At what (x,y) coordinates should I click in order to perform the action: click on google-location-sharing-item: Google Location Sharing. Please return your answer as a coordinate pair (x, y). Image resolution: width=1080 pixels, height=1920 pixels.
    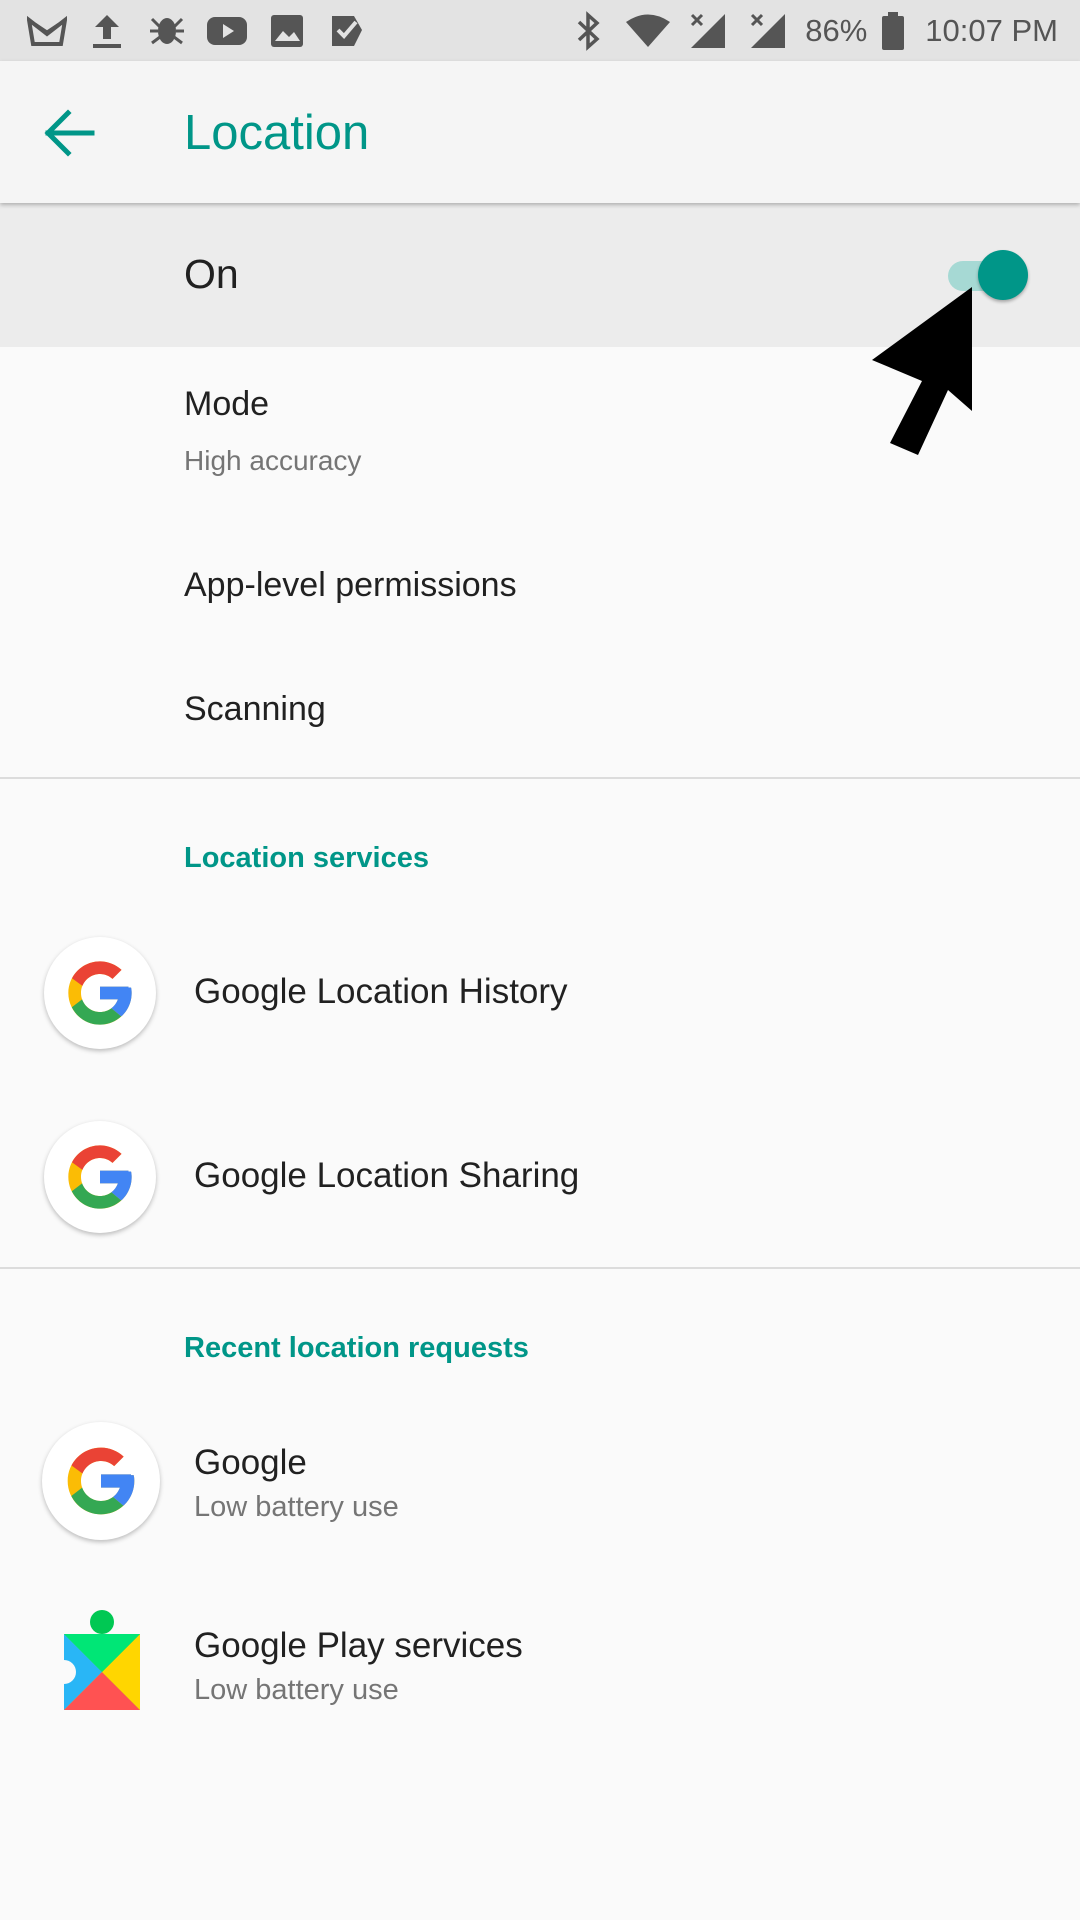
    Looking at the image, I should click on (540, 1176).